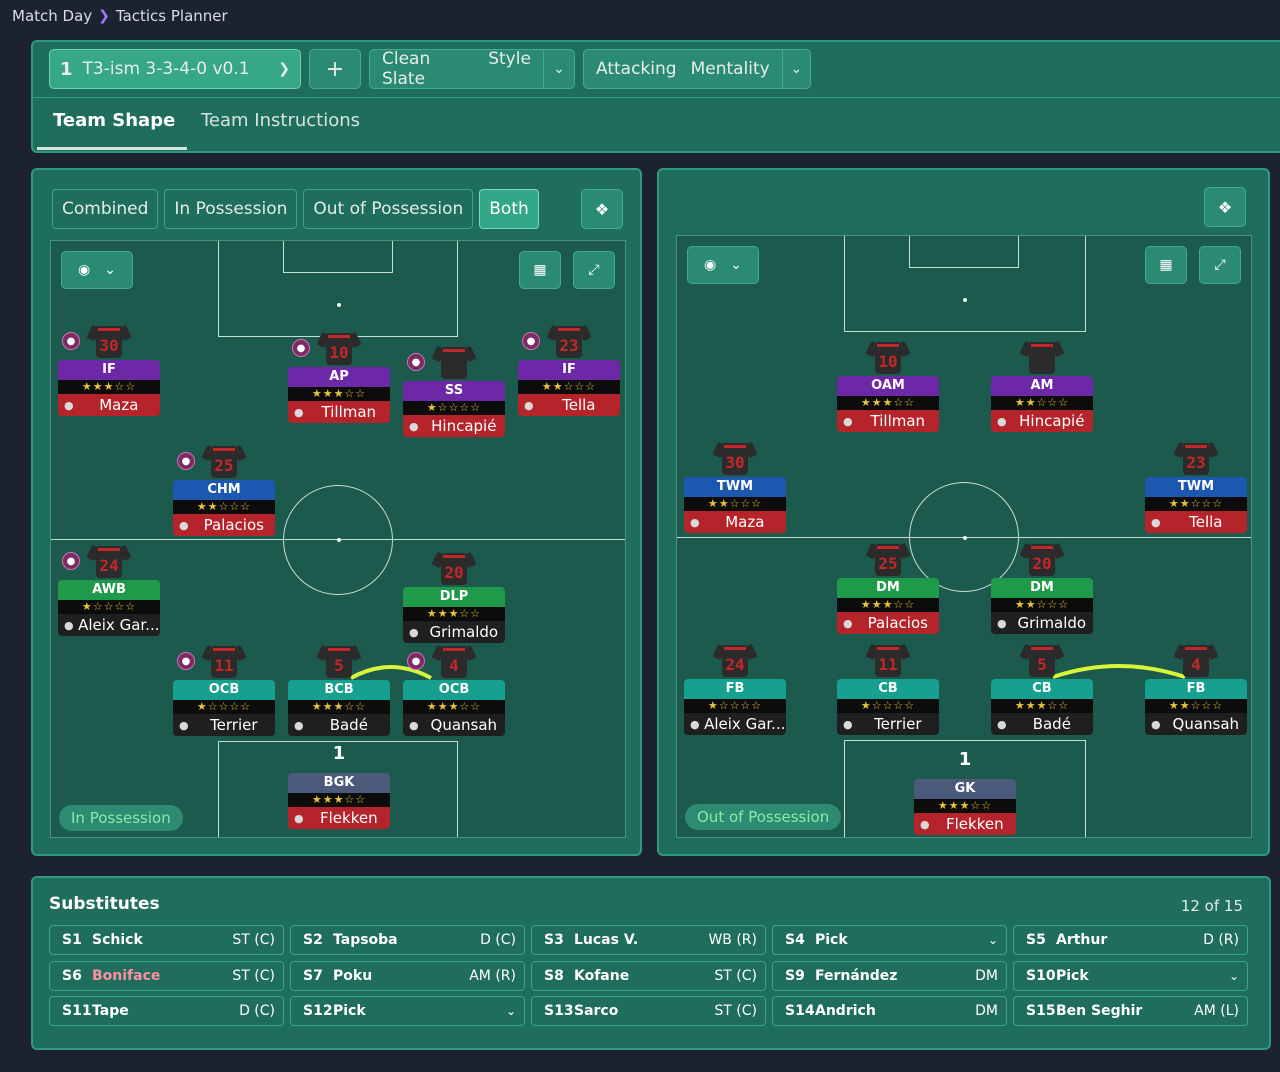 The width and height of the screenshot is (1280, 1072). Describe the element at coordinates (648, 1011) in the screenshot. I see `substitute-slot: S13 Sarco ST (C)` at that location.